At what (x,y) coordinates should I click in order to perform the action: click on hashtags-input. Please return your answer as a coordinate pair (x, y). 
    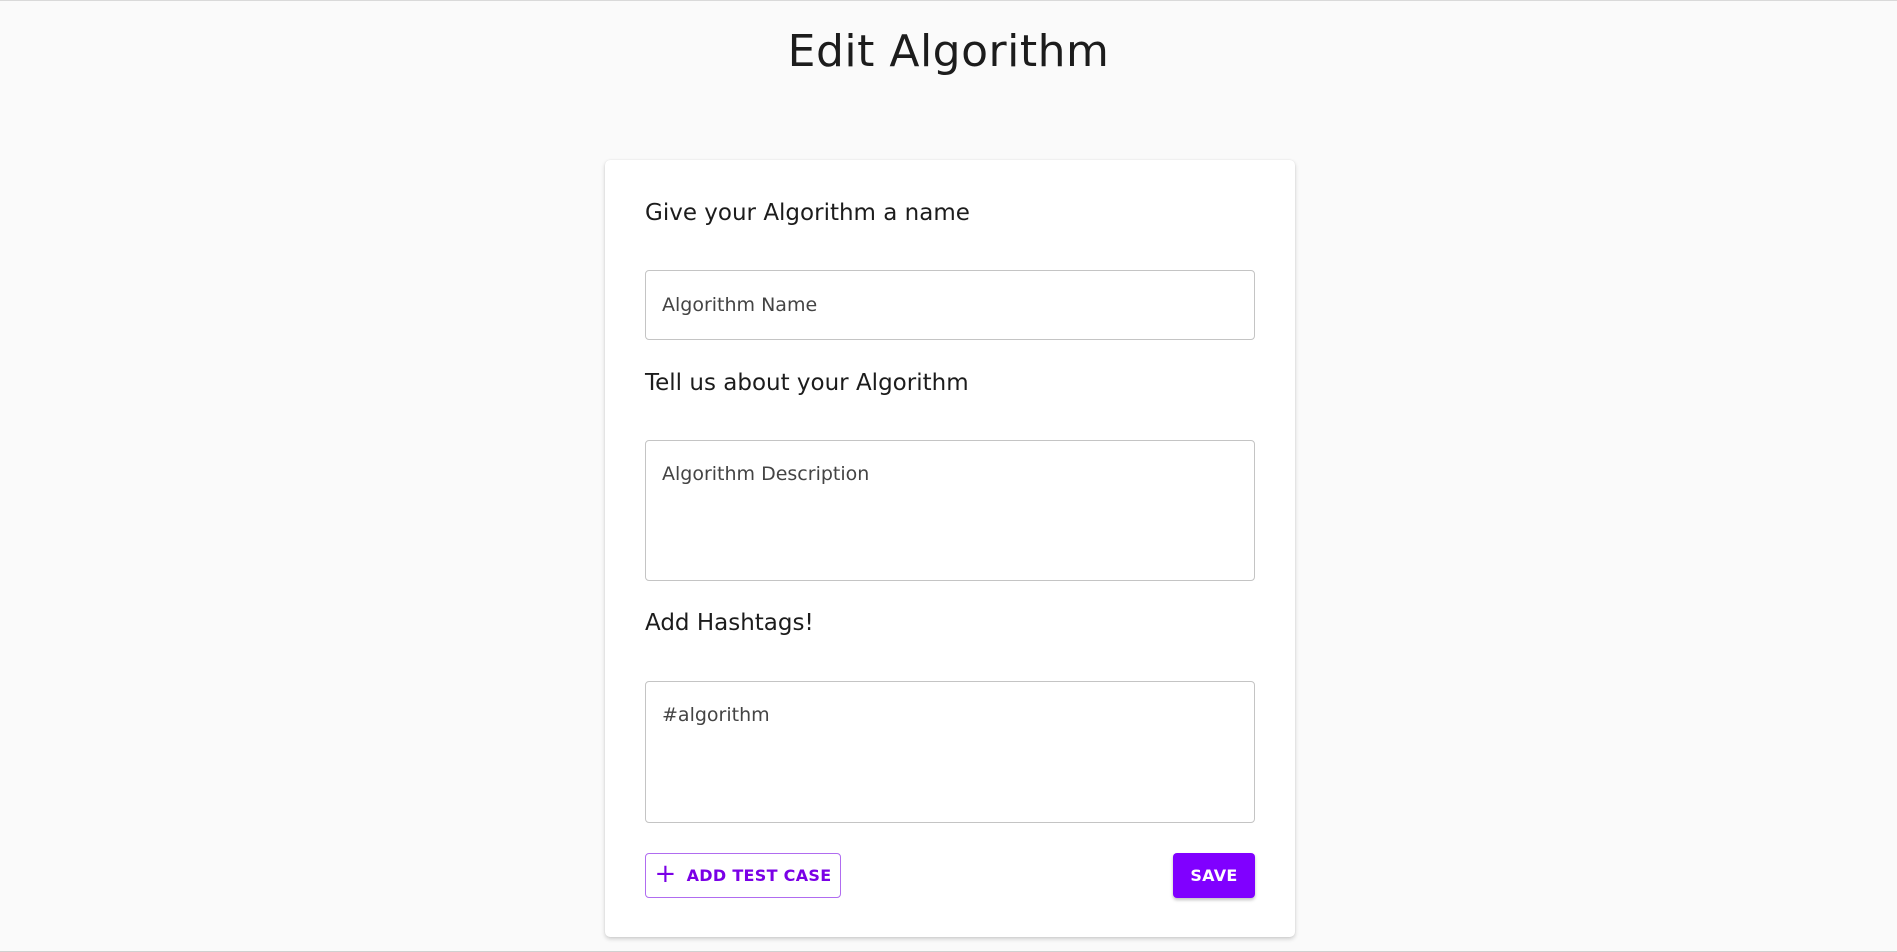
    Looking at the image, I should click on (950, 752).